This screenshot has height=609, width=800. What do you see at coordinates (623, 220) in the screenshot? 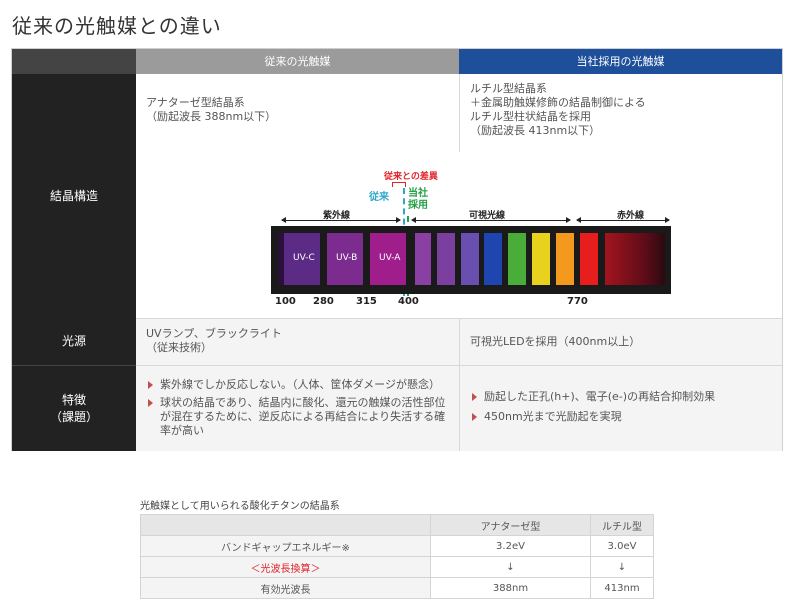
I see `region-ir-arrow` at bounding box center [623, 220].